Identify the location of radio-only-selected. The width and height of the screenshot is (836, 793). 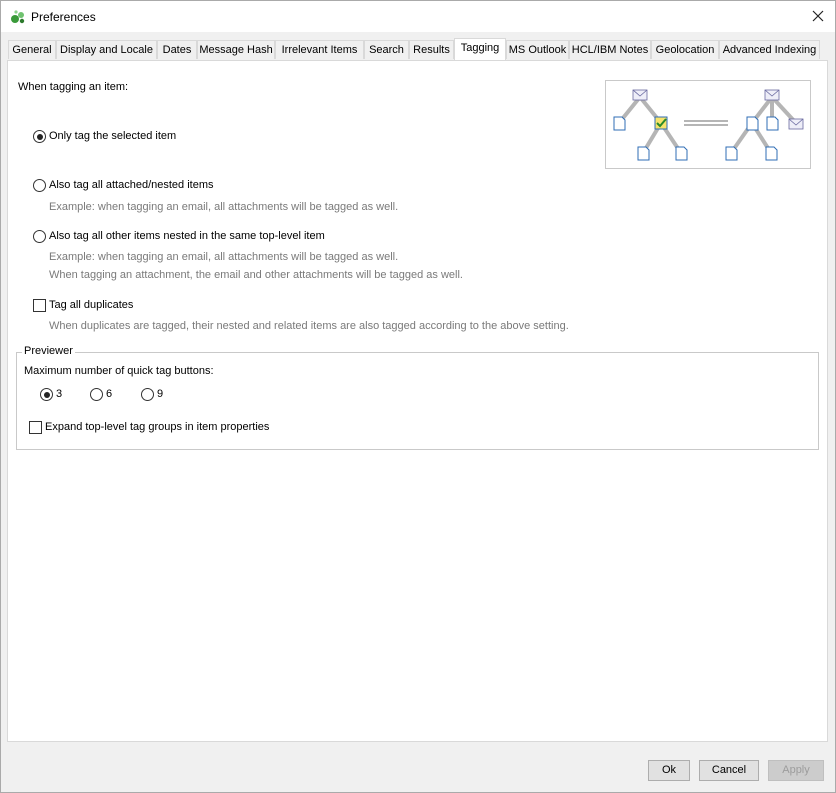
(39, 136).